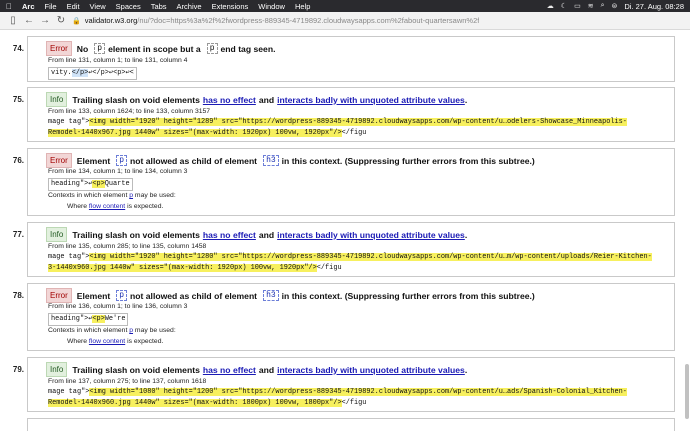  I want to click on lock-icon: 🔒, so click(76, 21).